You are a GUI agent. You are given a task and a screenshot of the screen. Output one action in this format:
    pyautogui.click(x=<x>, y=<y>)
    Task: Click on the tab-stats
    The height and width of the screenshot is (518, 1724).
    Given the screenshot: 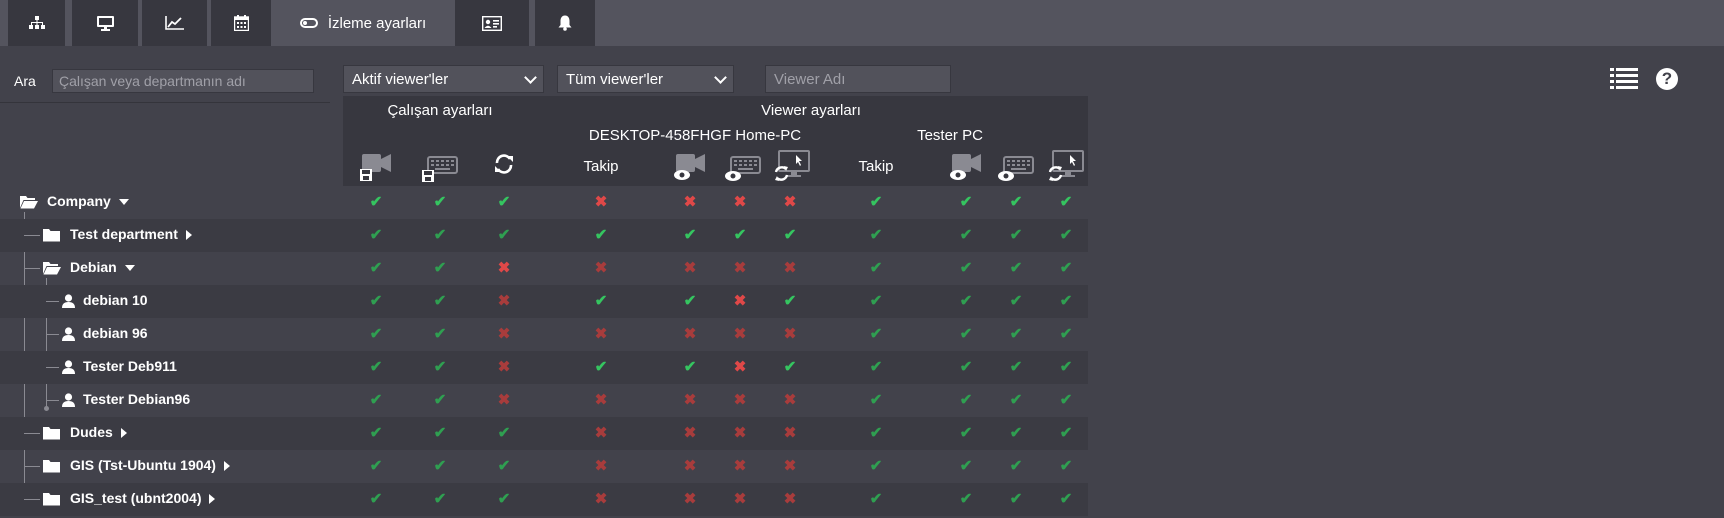 What is the action you would take?
    pyautogui.click(x=174, y=23)
    